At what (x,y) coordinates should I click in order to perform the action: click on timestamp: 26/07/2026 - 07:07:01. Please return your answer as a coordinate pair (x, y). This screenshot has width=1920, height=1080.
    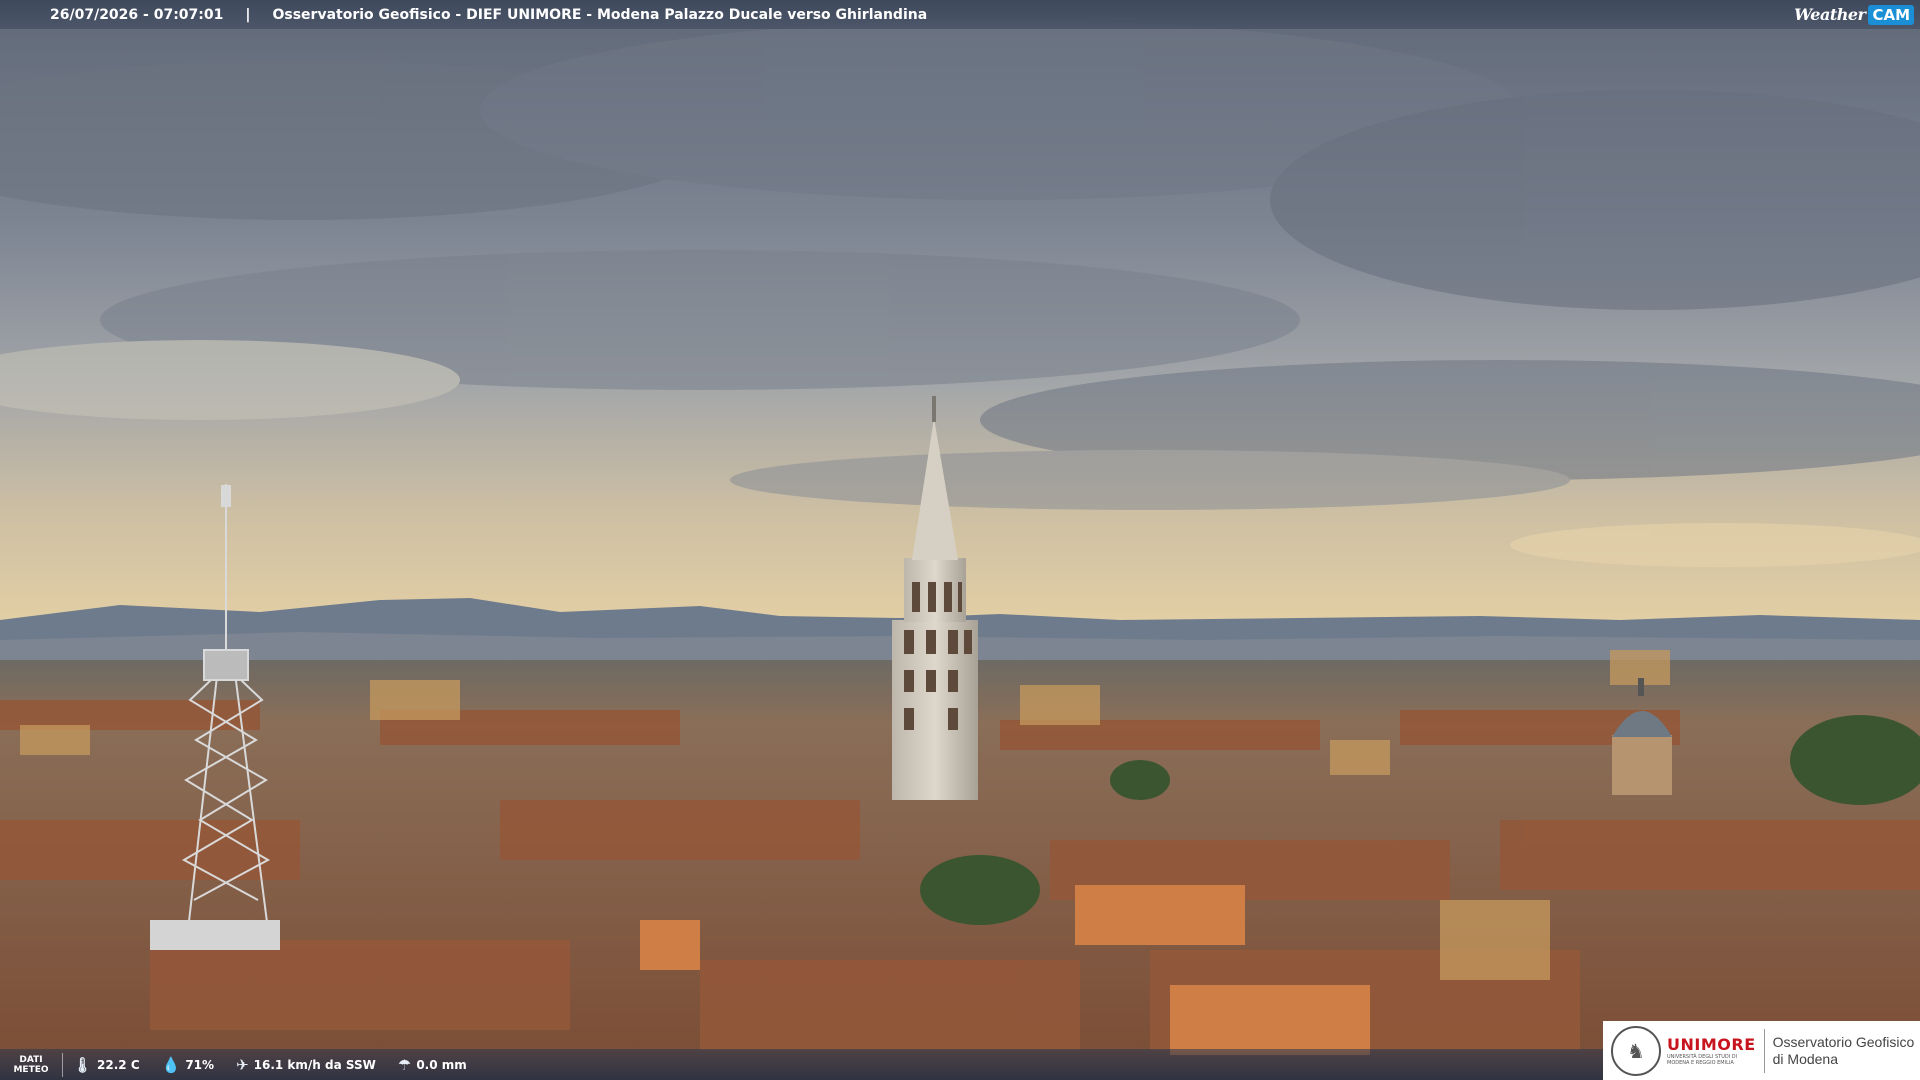
    Looking at the image, I should click on (137, 14).